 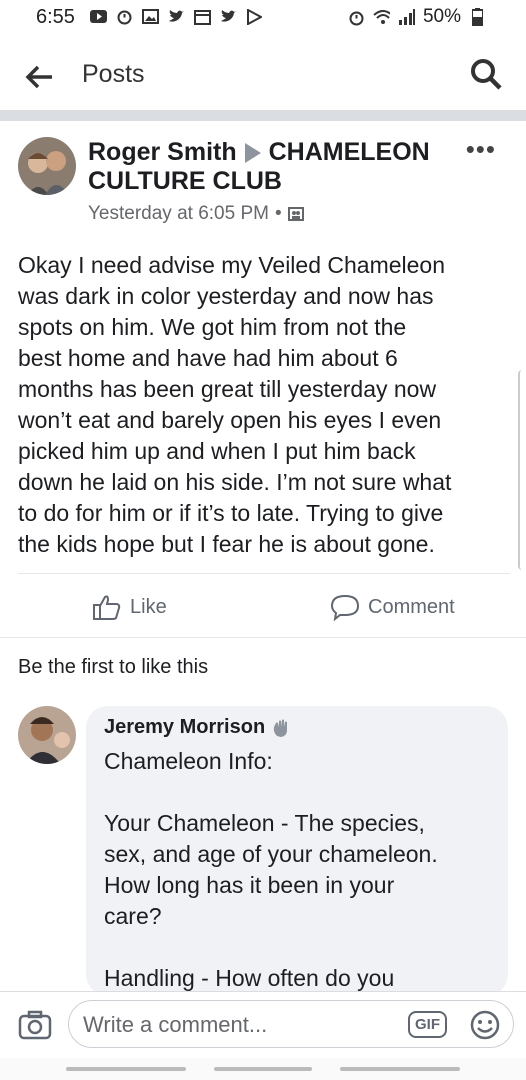 I want to click on comment-bubble-icon, so click(x=345, y=607).